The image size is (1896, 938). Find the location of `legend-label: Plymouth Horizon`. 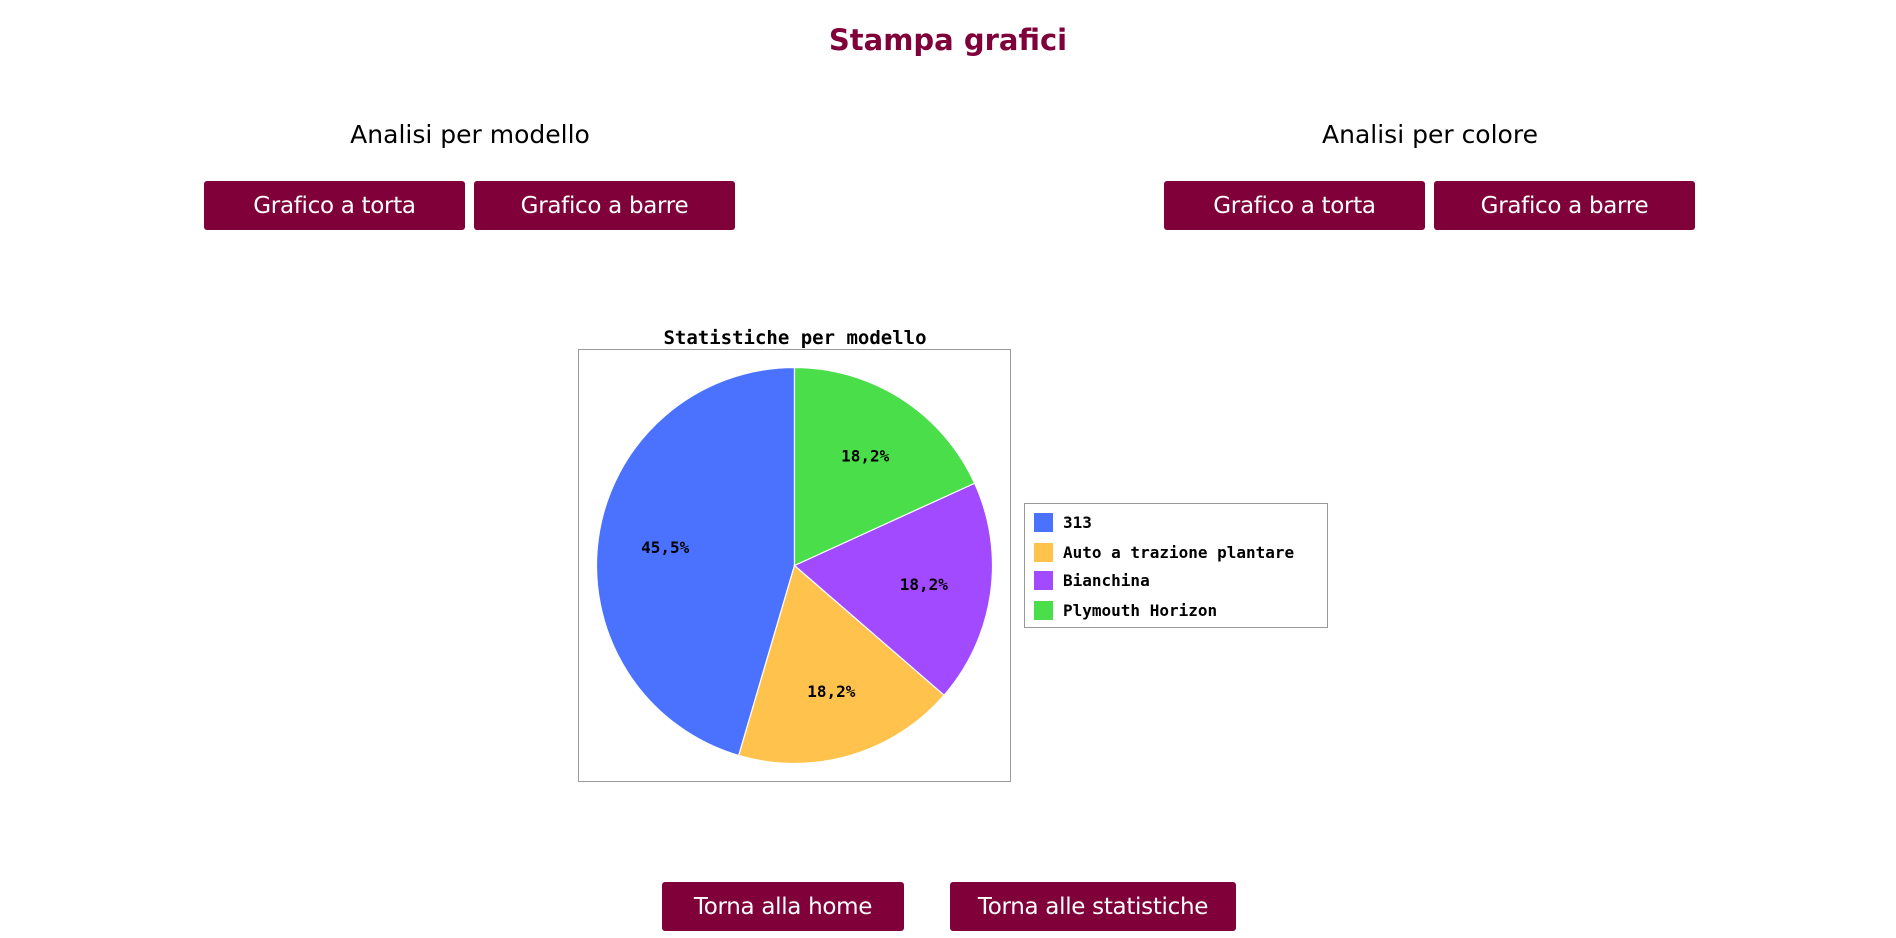

legend-label: Plymouth Horizon is located at coordinates (1140, 610).